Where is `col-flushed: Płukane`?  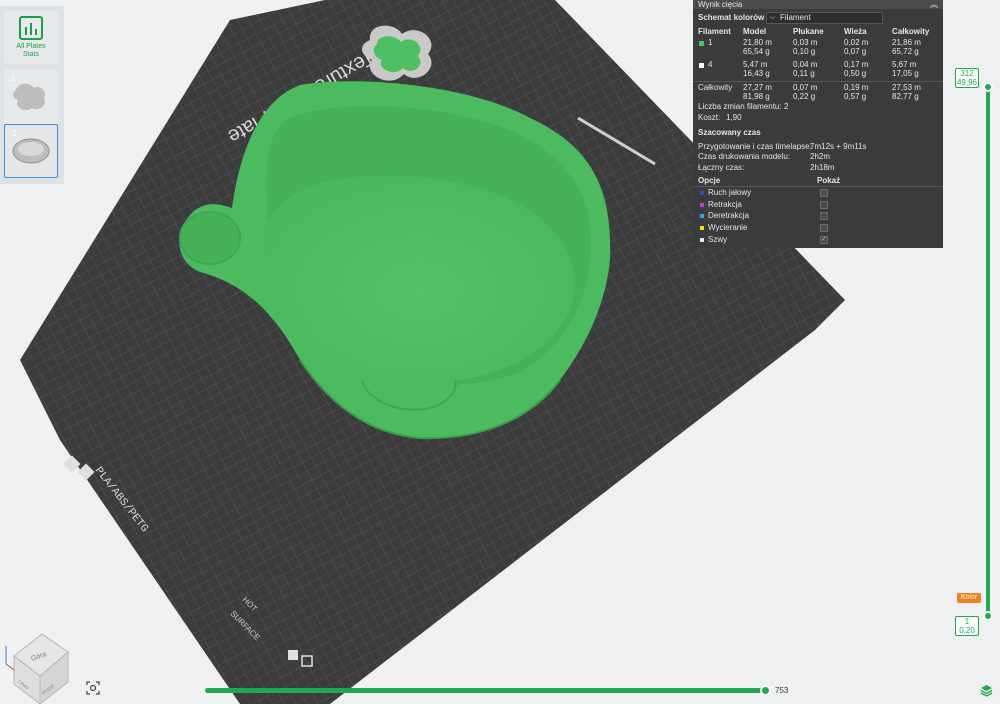
col-flushed: Płukane is located at coordinates (808, 31).